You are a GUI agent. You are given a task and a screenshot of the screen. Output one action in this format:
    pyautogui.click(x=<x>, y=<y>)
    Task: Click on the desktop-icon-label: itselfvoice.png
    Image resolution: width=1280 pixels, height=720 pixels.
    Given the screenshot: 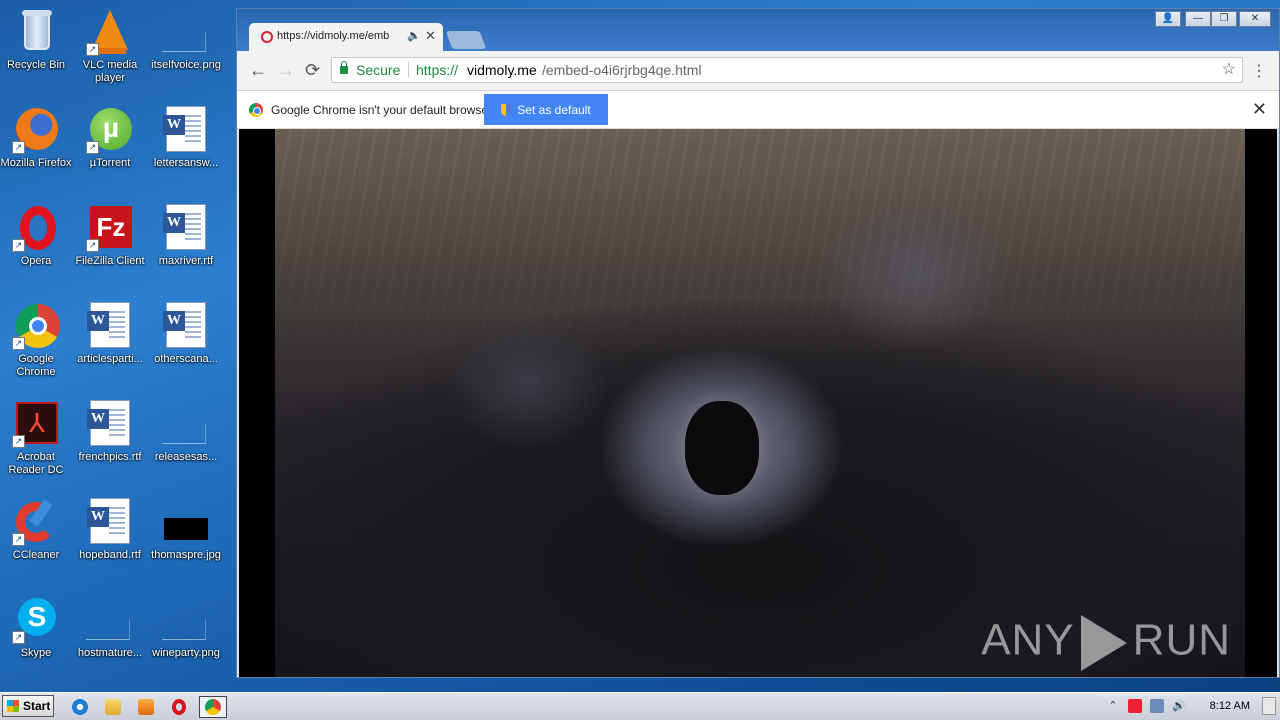 What is the action you would take?
    pyautogui.click(x=186, y=65)
    